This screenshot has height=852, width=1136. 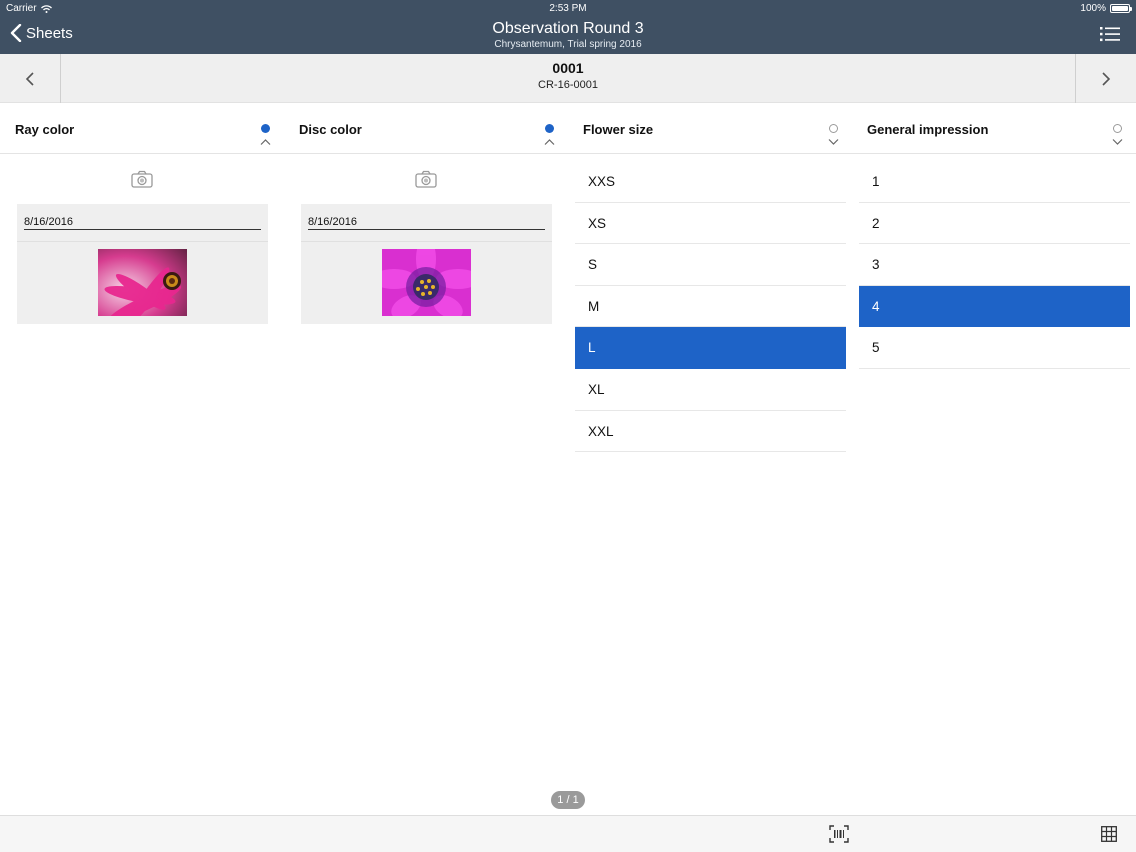 I want to click on option-xxl: XXL, so click(x=710, y=432).